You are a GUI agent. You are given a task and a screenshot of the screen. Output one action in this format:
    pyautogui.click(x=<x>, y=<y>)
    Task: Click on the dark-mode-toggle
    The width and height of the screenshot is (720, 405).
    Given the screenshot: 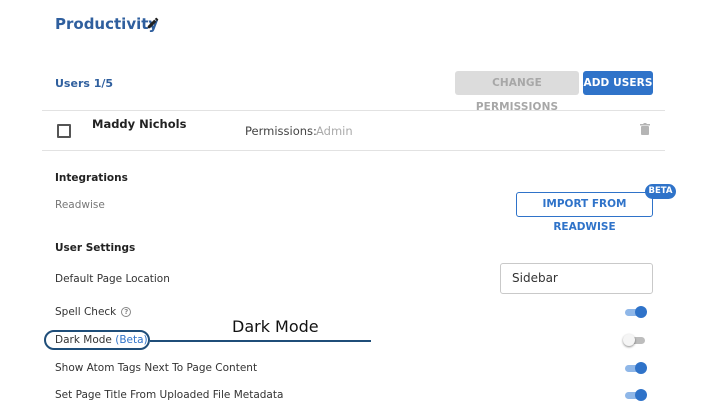 What is the action you would take?
    pyautogui.click(x=635, y=340)
    